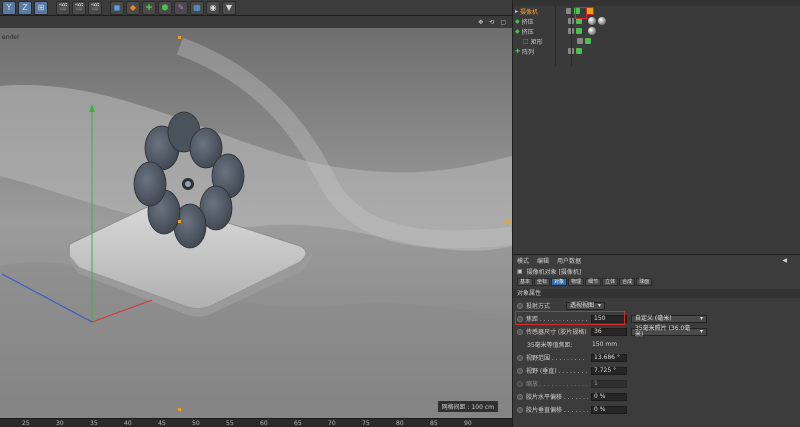 The image size is (800, 427). What do you see at coordinates (610, 282) in the screenshot?
I see `tab-stereo: 立体` at bounding box center [610, 282].